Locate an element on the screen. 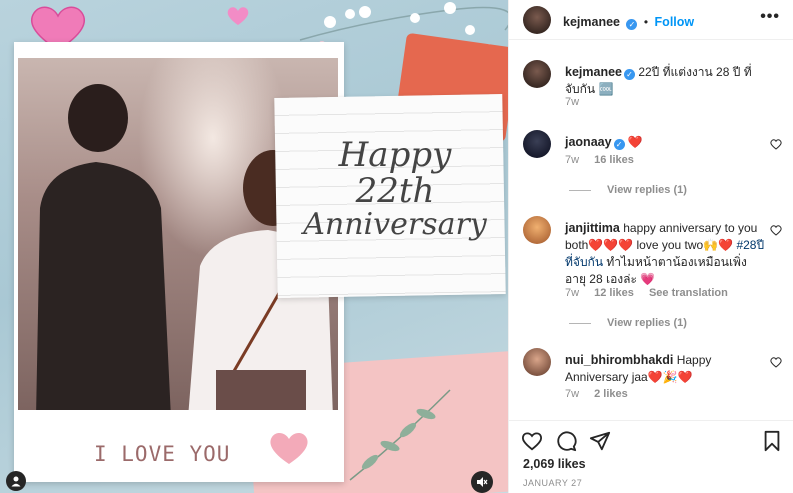 The height and width of the screenshot is (493, 793). anniversary-line-3: Anniversary is located at coordinates (395, 225).